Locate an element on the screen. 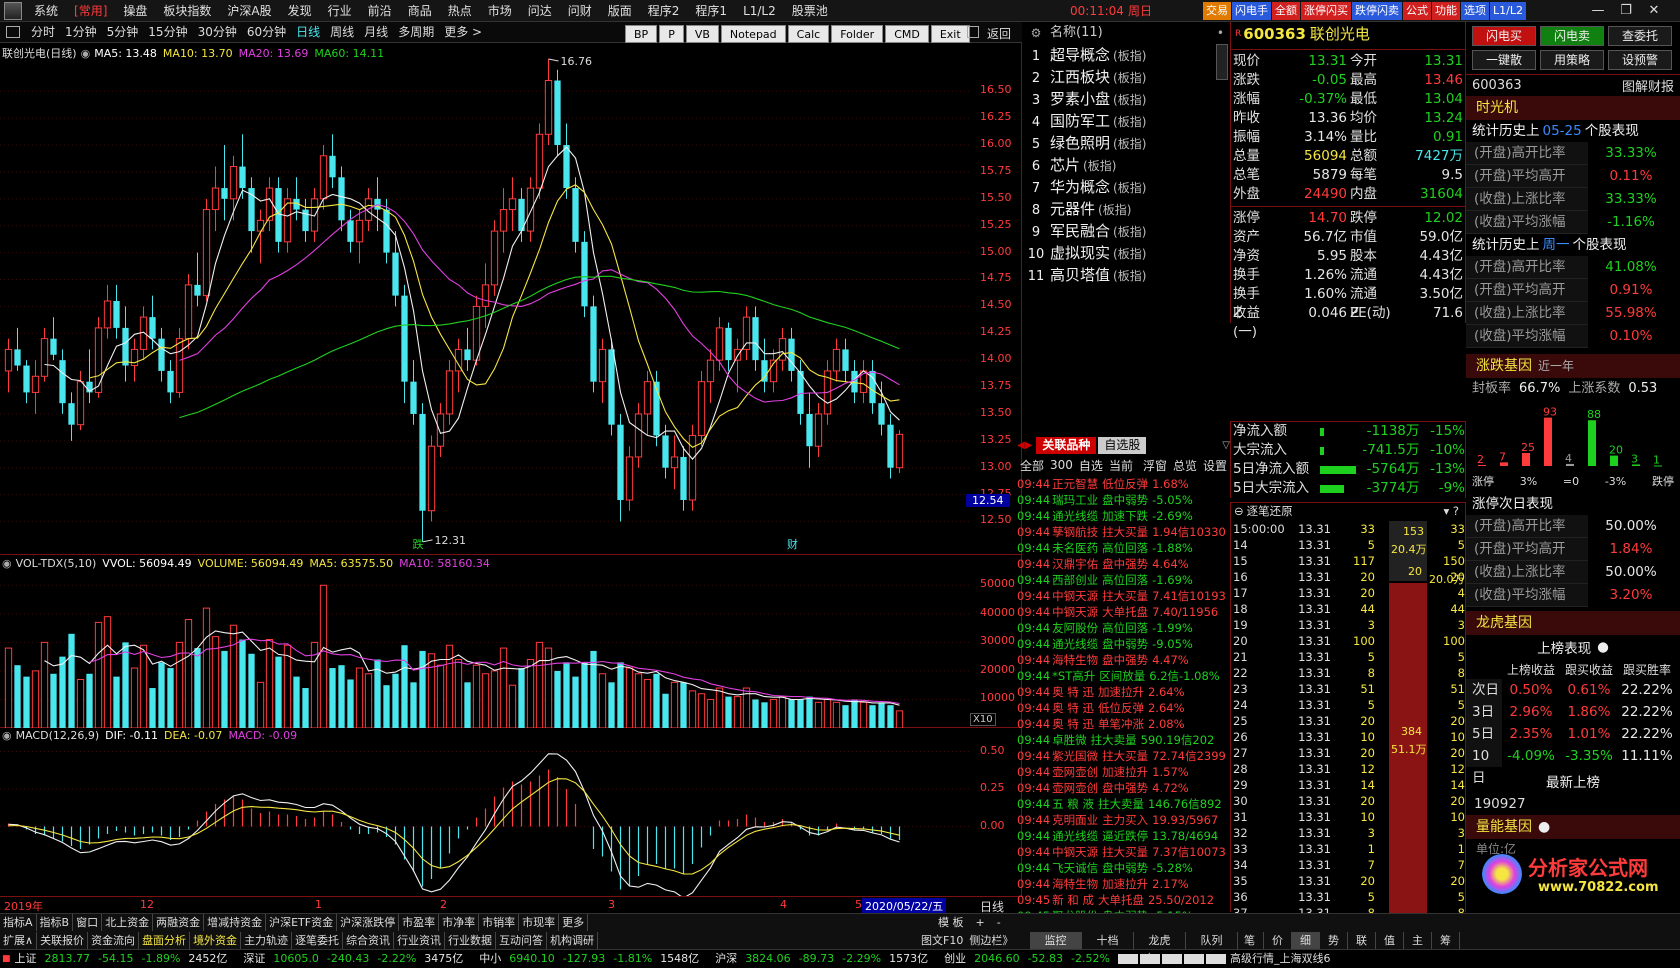 Image resolution: width=1680 pixels, height=968 pixels. action-button: 用策略 is located at coordinates (1572, 60).